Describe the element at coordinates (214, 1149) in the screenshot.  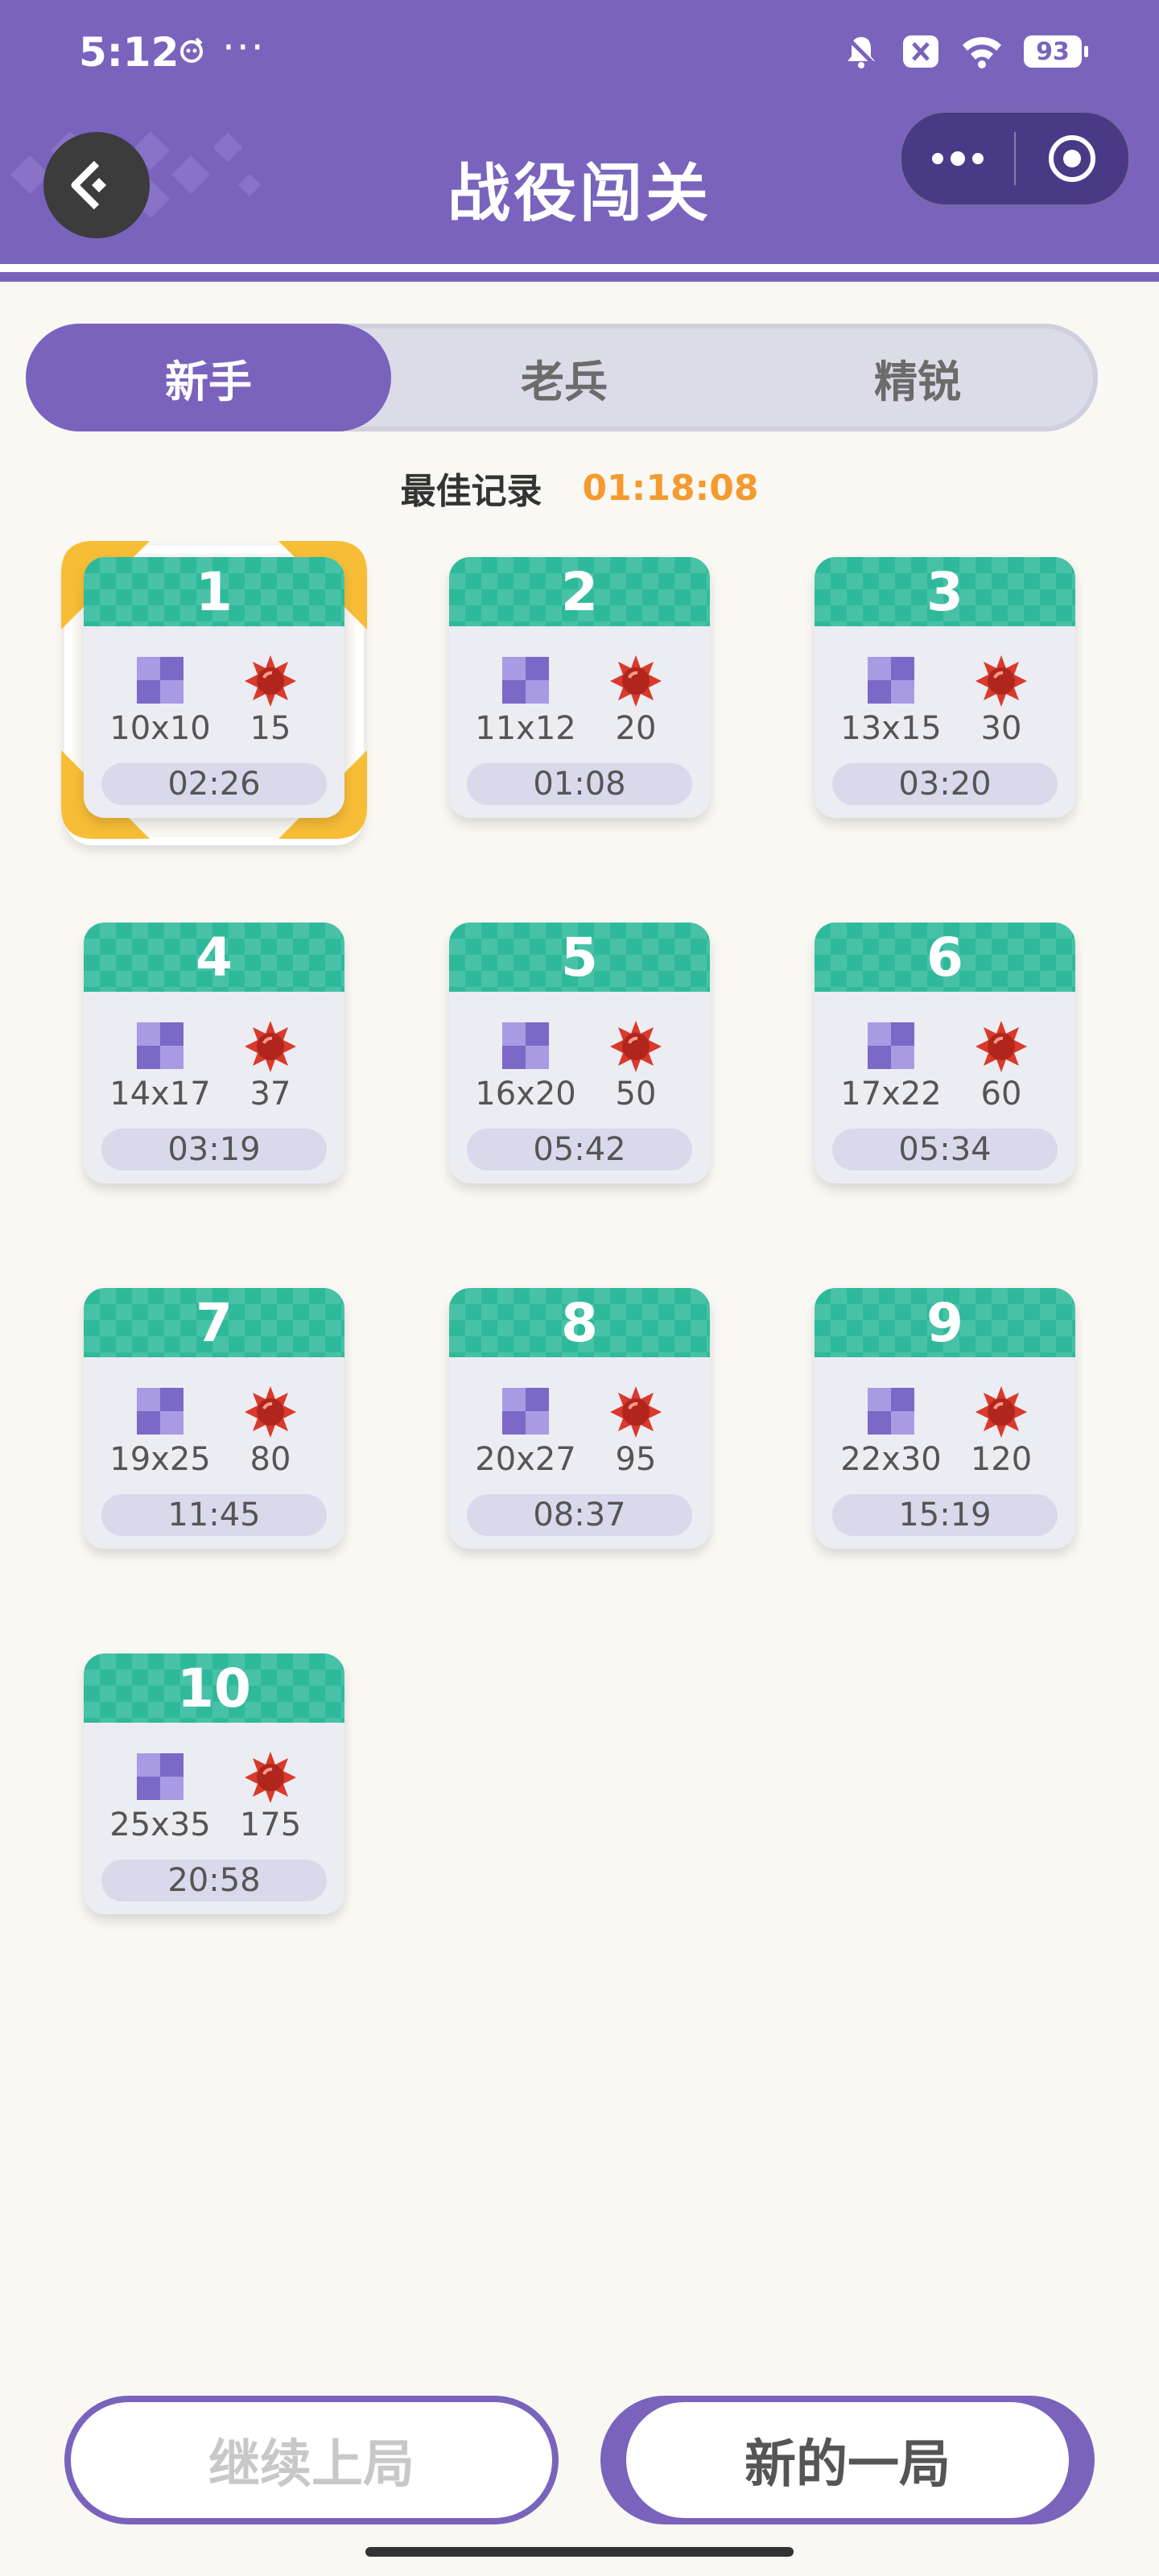
I see `level-best-time: 03:19` at that location.